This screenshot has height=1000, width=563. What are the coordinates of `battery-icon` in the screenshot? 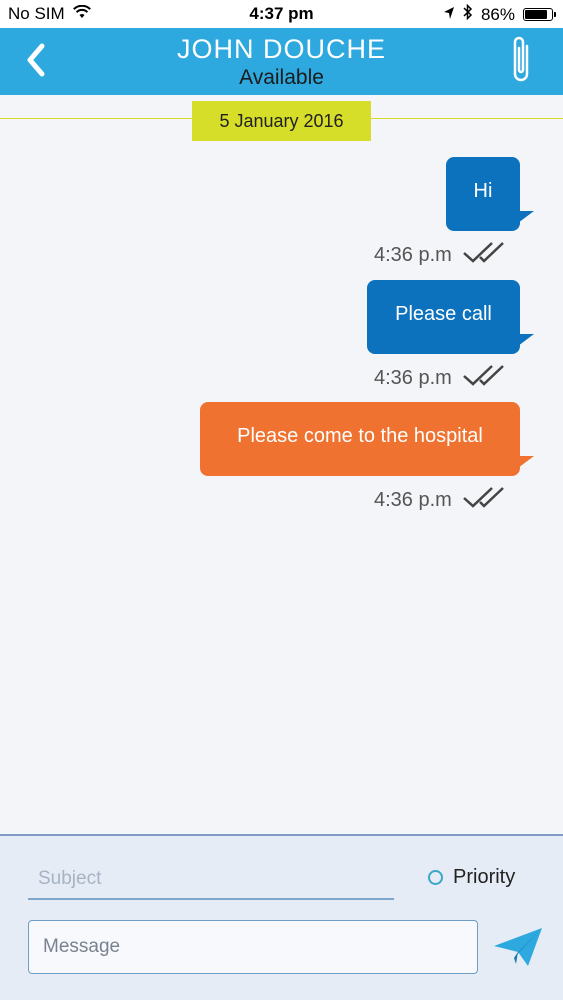 It's located at (539, 14).